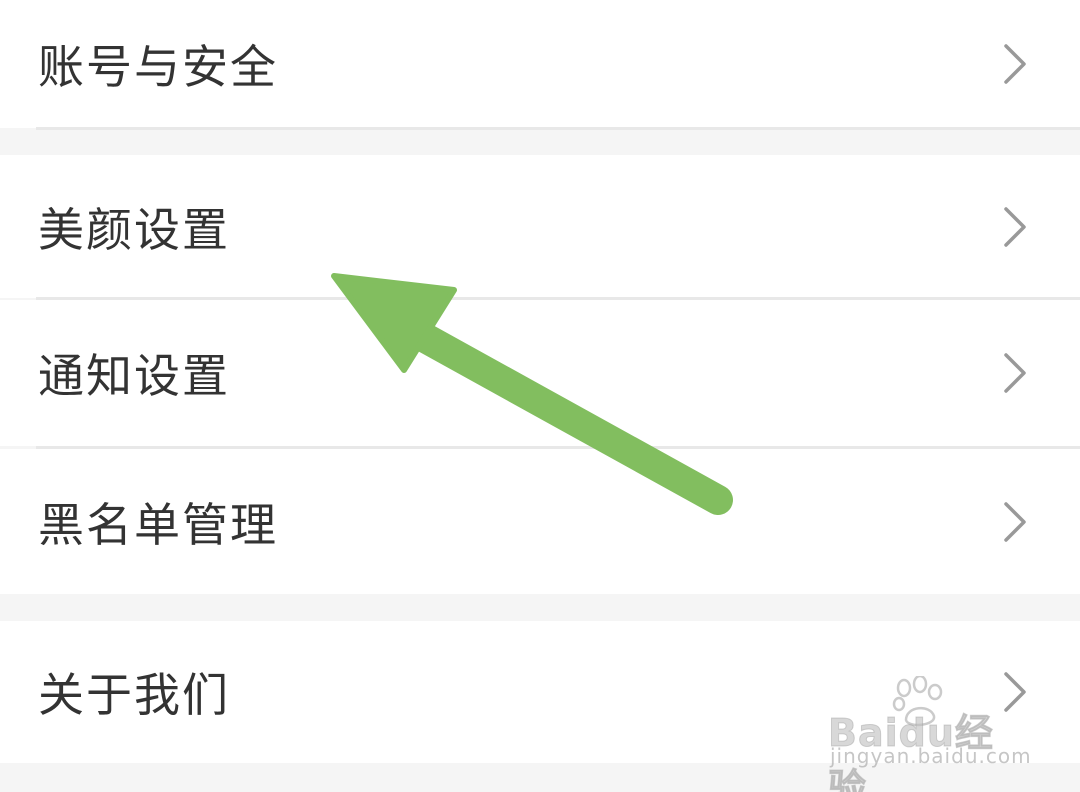  What do you see at coordinates (134, 376) in the screenshot?
I see `settings-item-label: 通知设置` at bounding box center [134, 376].